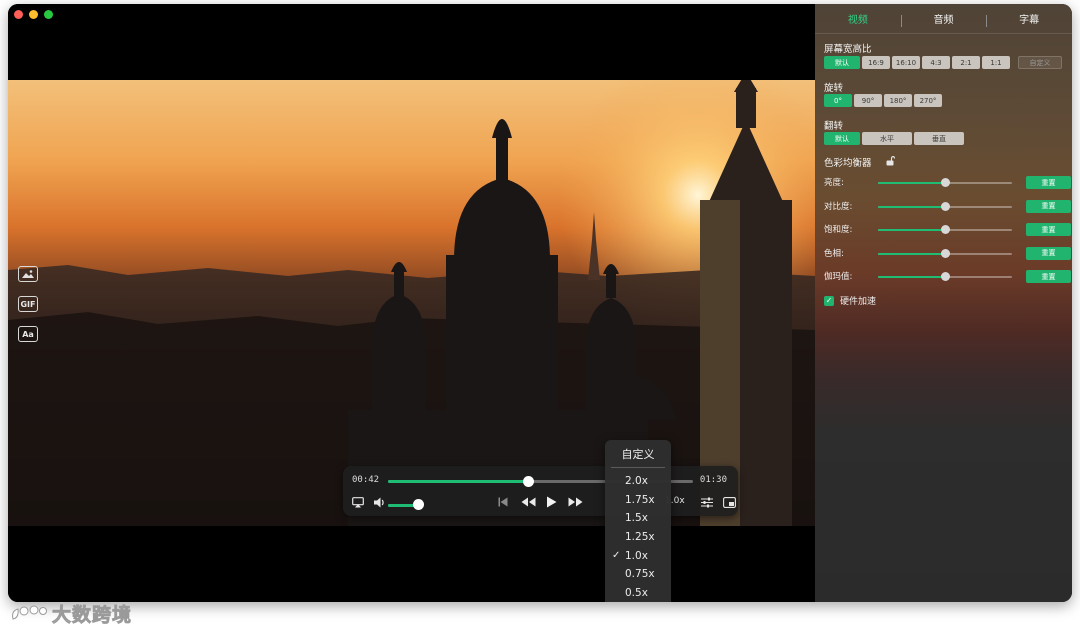 The image size is (1080, 634). I want to click on screenshot-icon, so click(28, 274).